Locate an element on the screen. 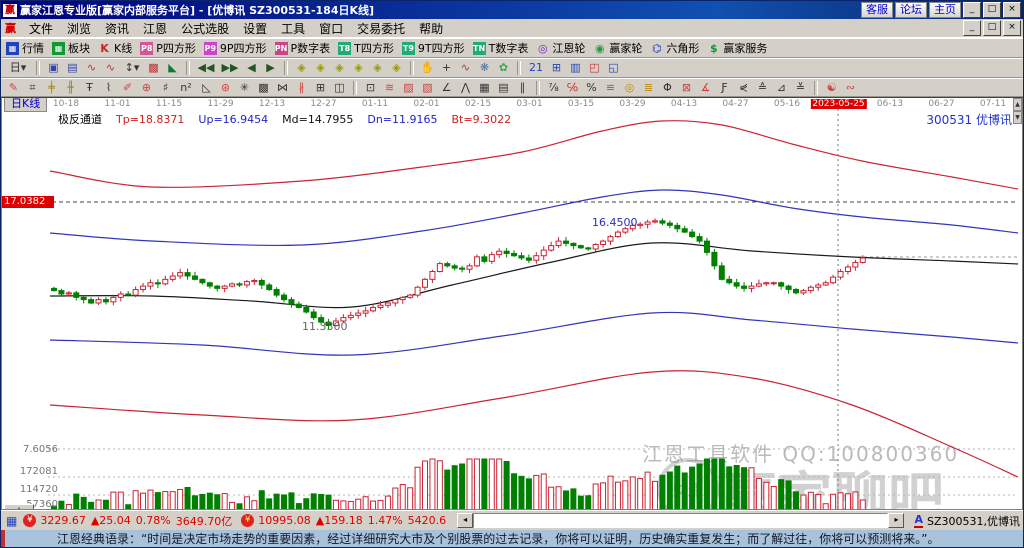 This screenshot has height=548, width=1024. menu-gann: 江恩 is located at coordinates (155, 28).